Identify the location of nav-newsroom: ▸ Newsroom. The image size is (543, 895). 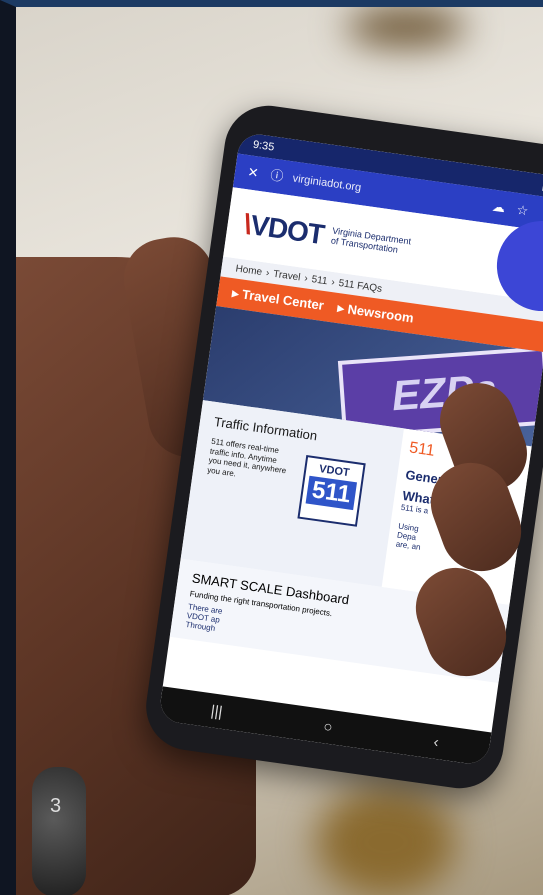
(375, 313).